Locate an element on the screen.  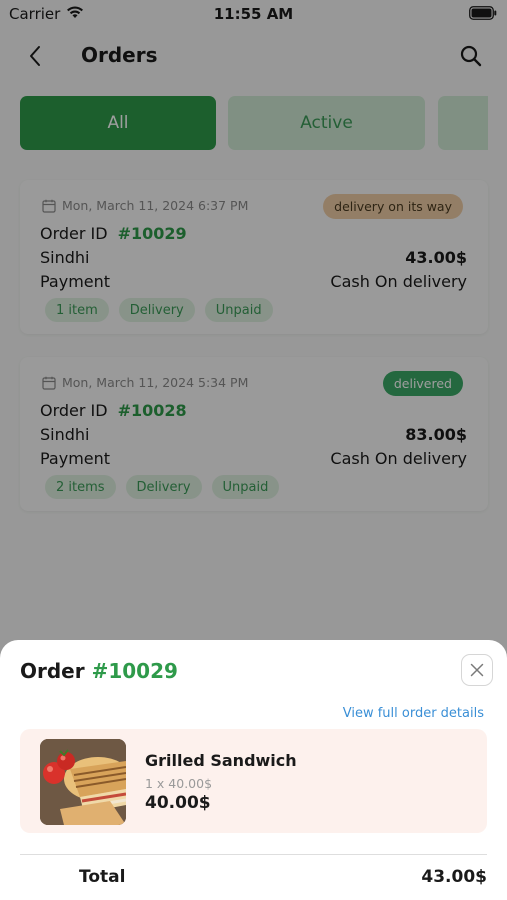
close-button is located at coordinates (477, 670).